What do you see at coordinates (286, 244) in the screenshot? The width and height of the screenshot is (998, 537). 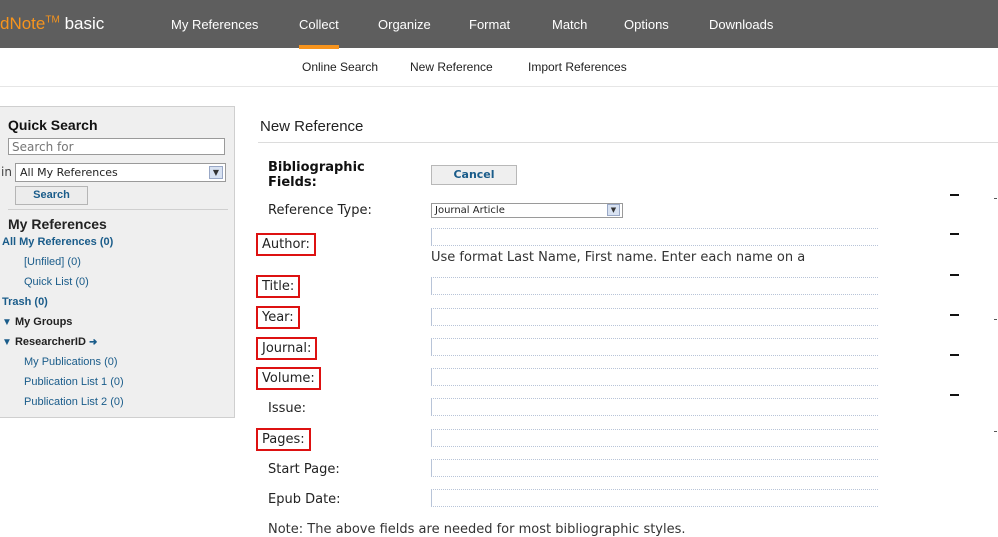 I see `author-label: Author:` at bounding box center [286, 244].